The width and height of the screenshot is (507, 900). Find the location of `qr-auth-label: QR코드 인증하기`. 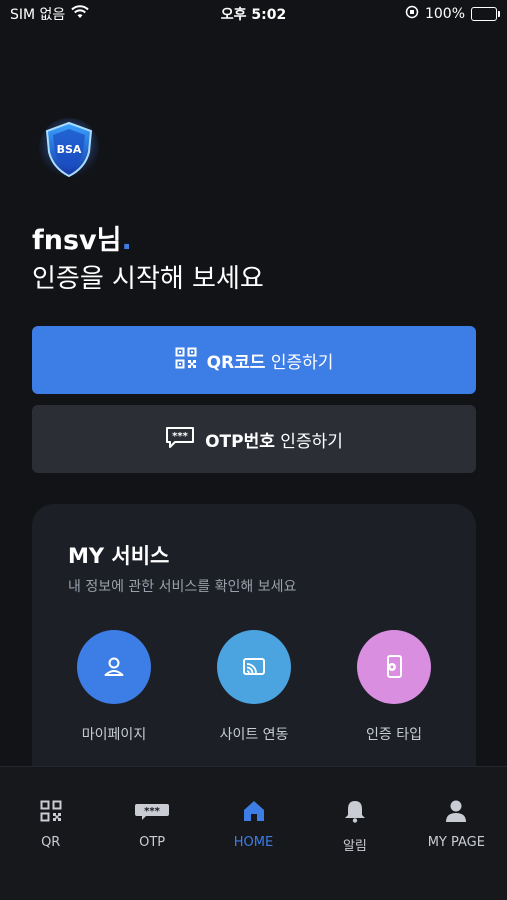

qr-auth-label: QR코드 인증하기 is located at coordinates (270, 362).